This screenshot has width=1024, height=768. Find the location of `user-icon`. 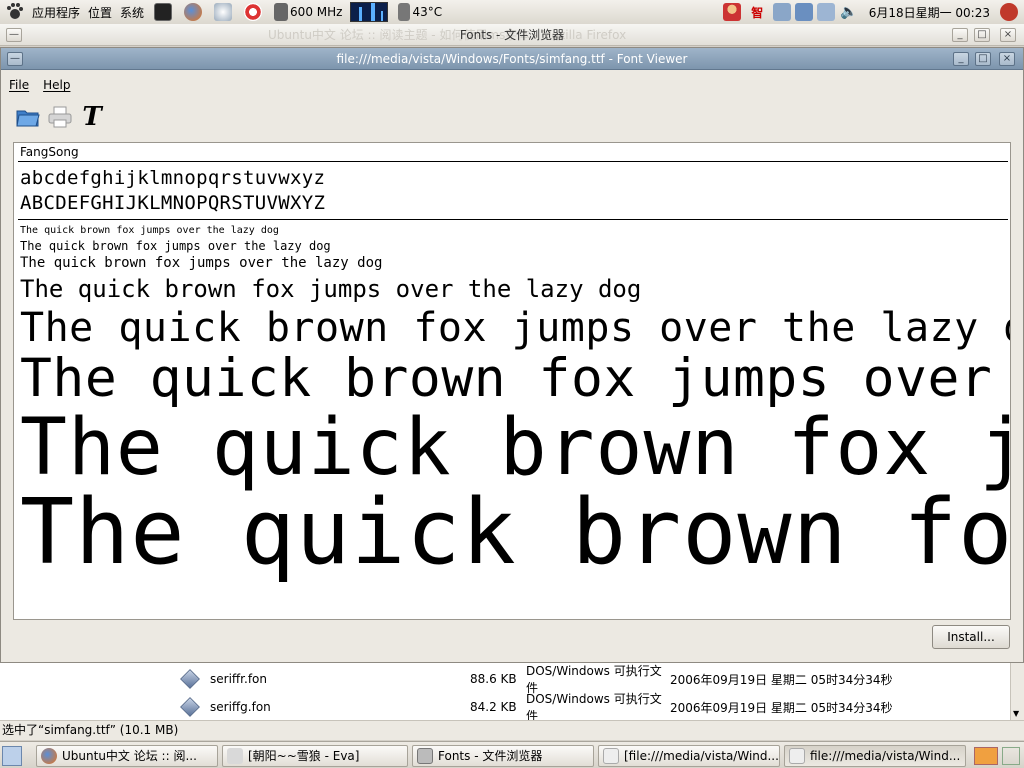

user-icon is located at coordinates (732, 12).